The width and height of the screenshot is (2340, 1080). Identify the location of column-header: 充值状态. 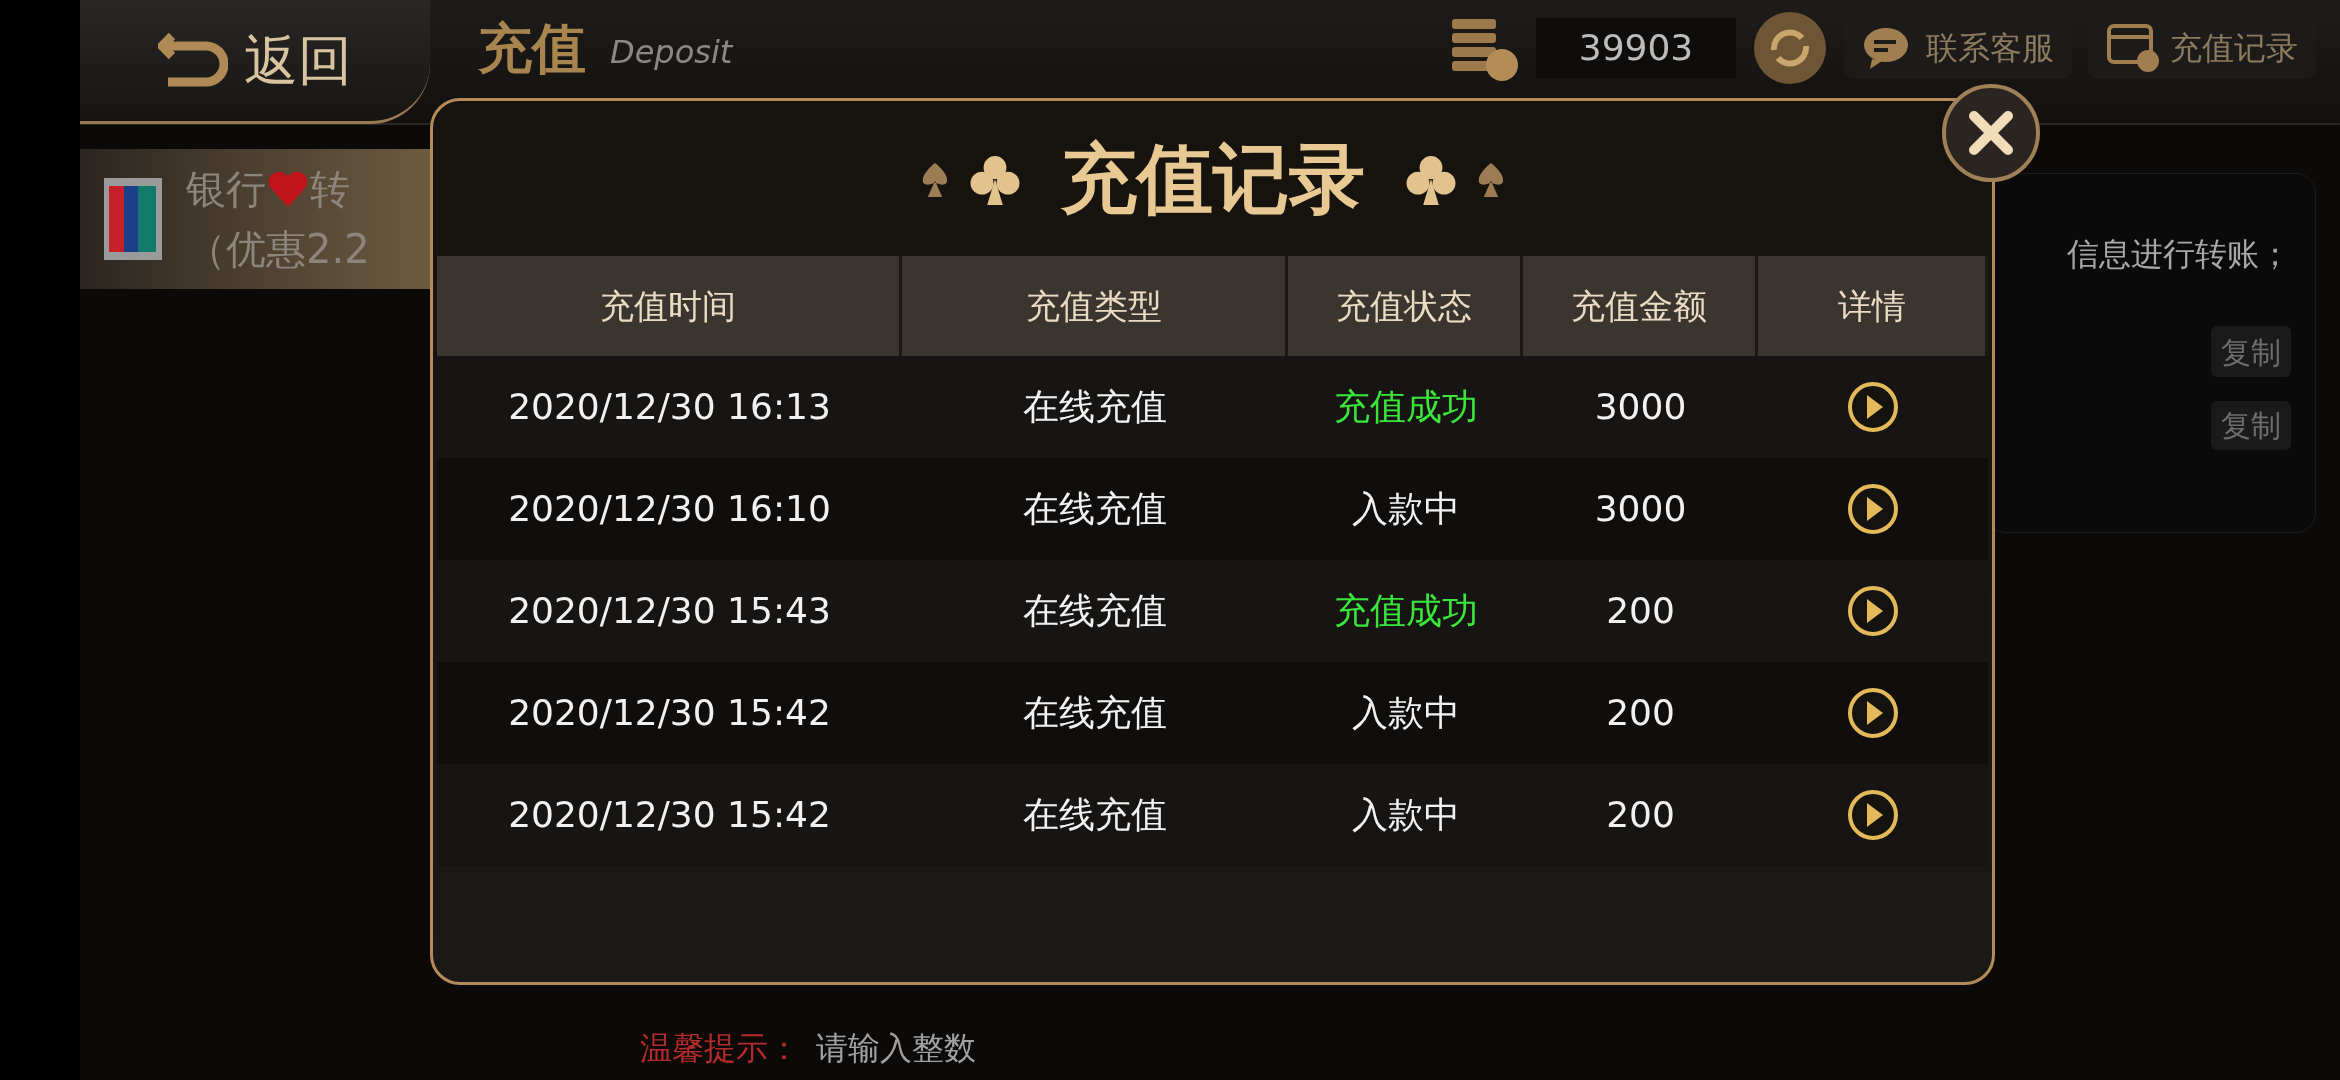
(1405, 306).